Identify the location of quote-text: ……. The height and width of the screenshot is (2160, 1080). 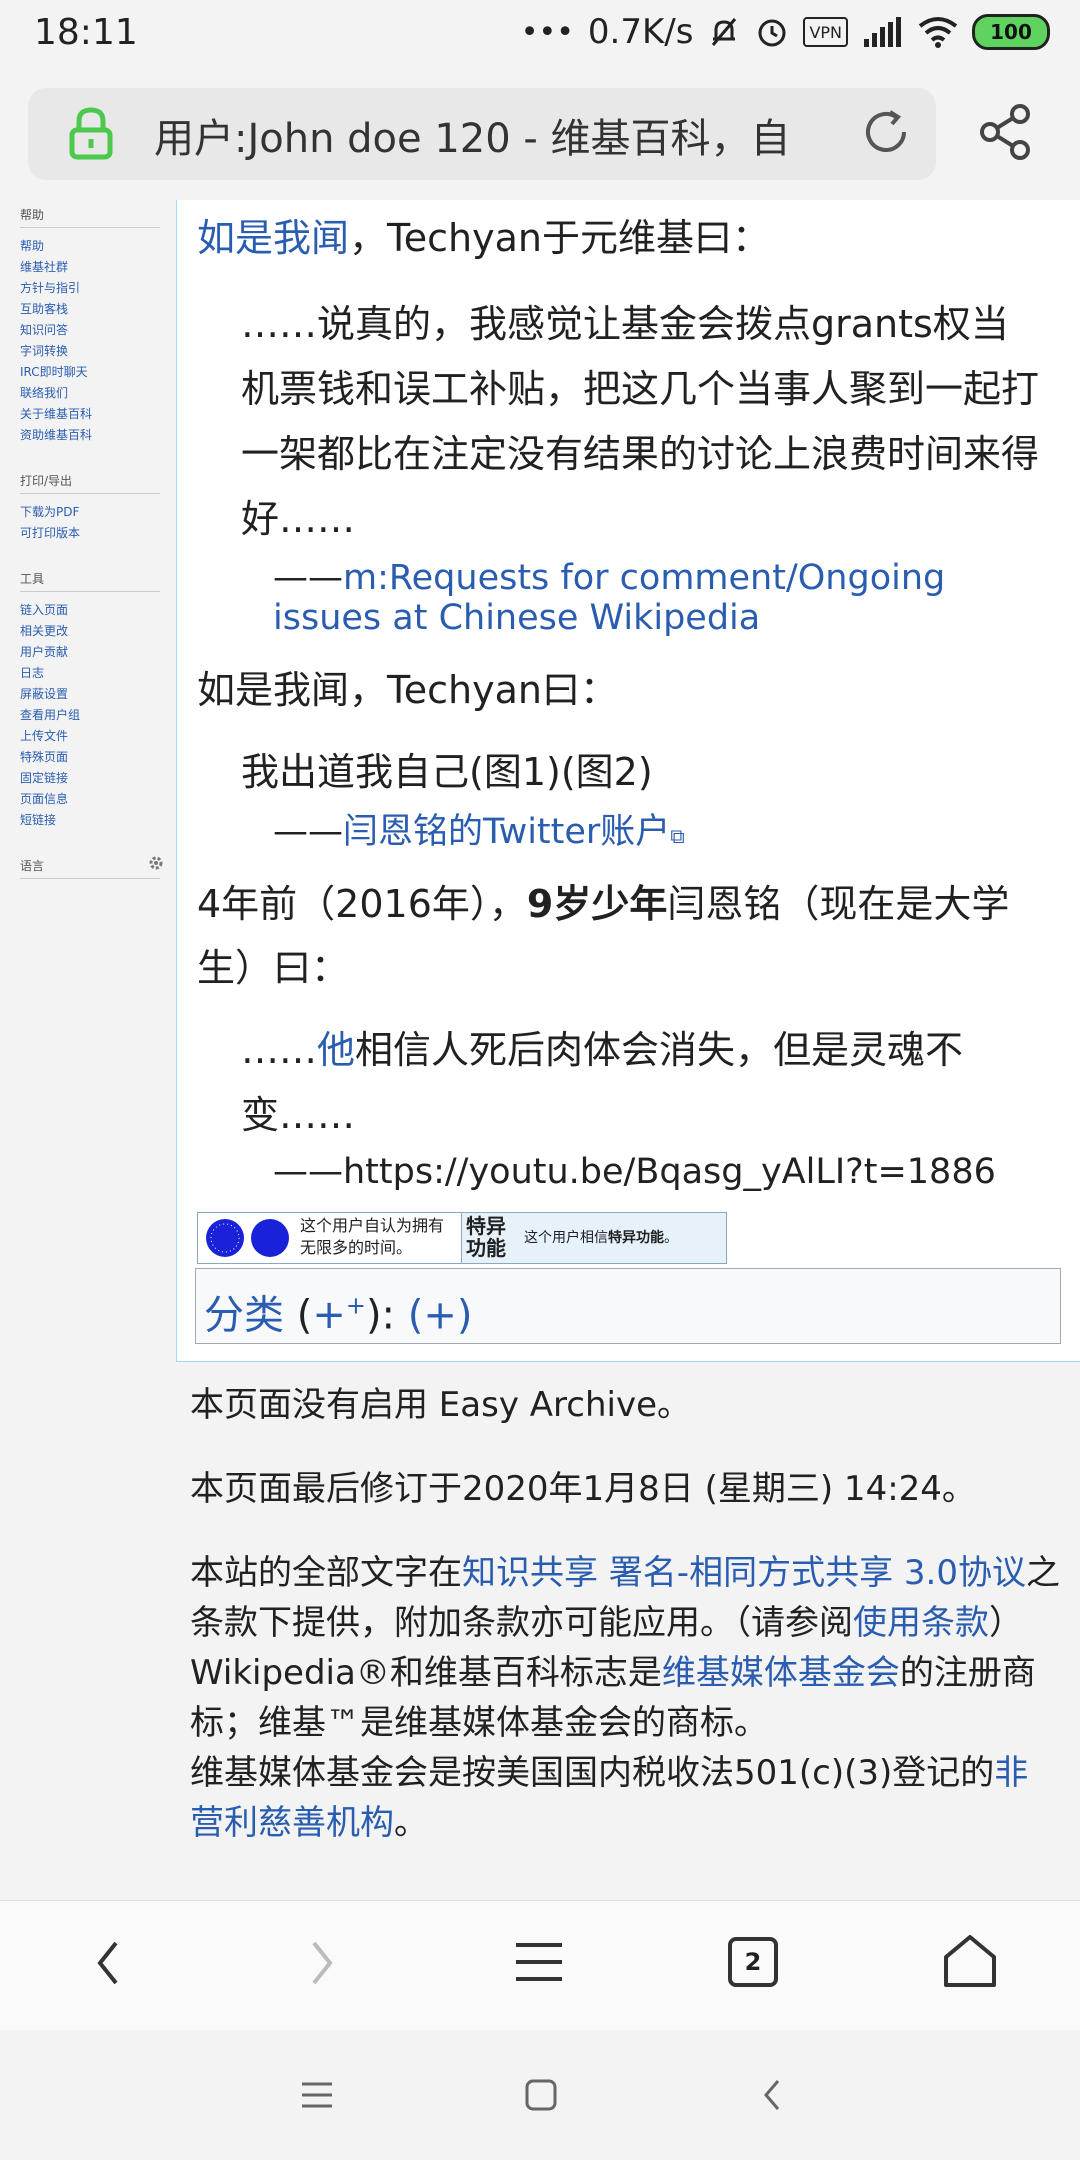
(279, 1050).